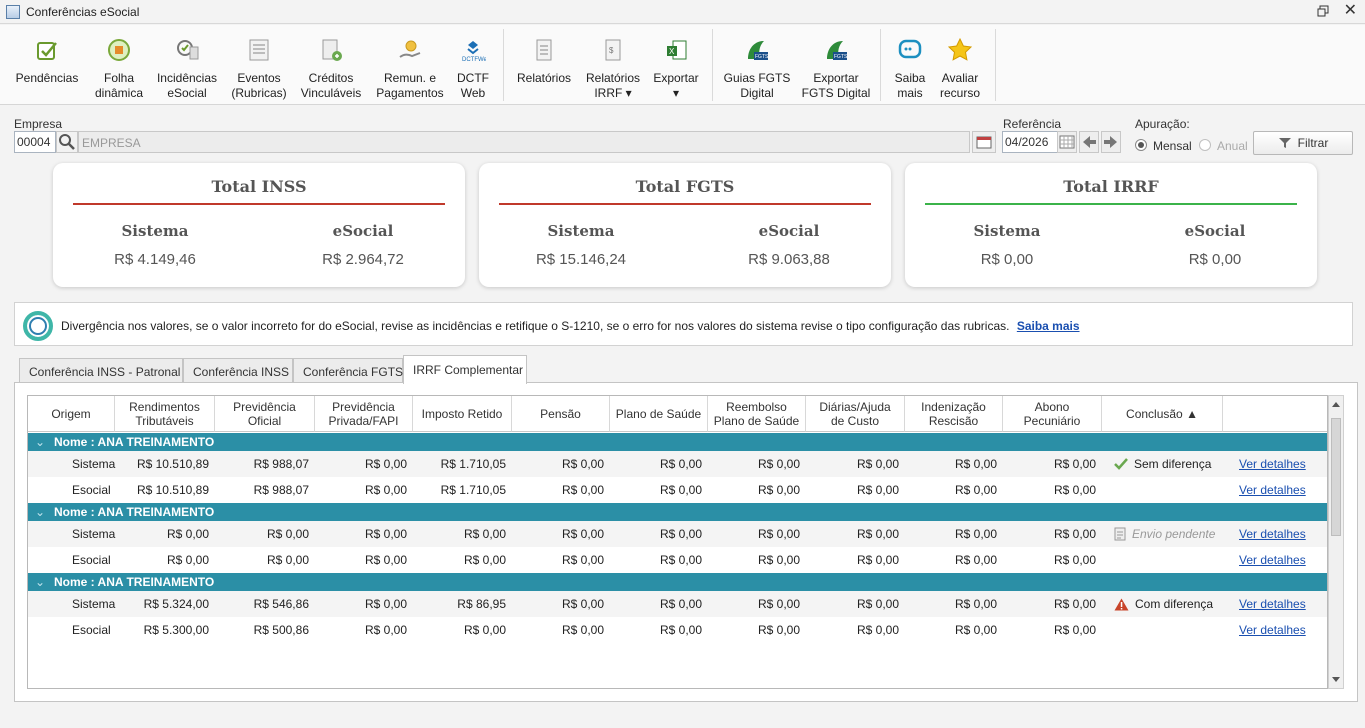  I want to click on column-header: Indenização Rescisão, so click(954, 414).